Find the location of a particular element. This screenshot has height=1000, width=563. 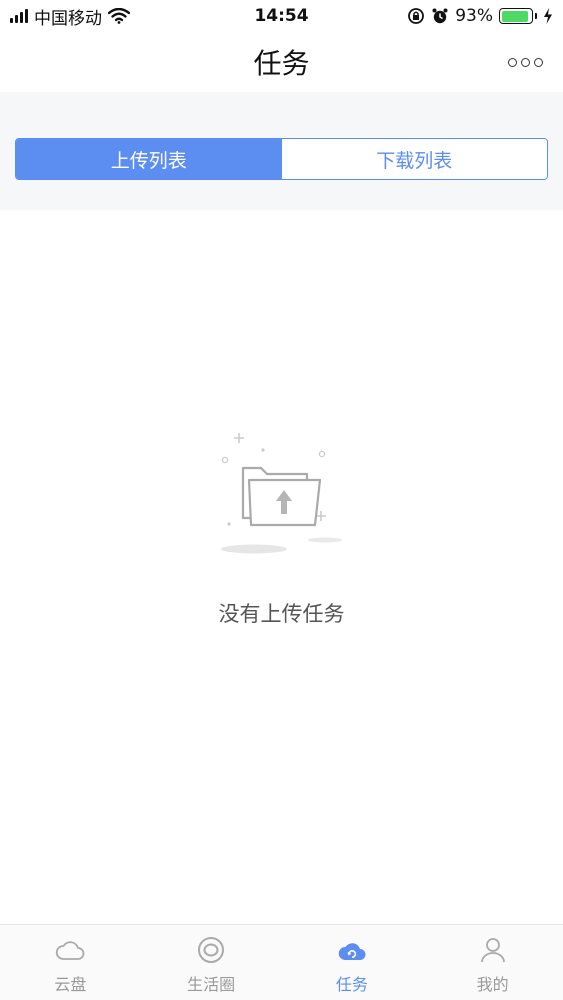

tab-mine-label: 我的 is located at coordinates (492, 984).